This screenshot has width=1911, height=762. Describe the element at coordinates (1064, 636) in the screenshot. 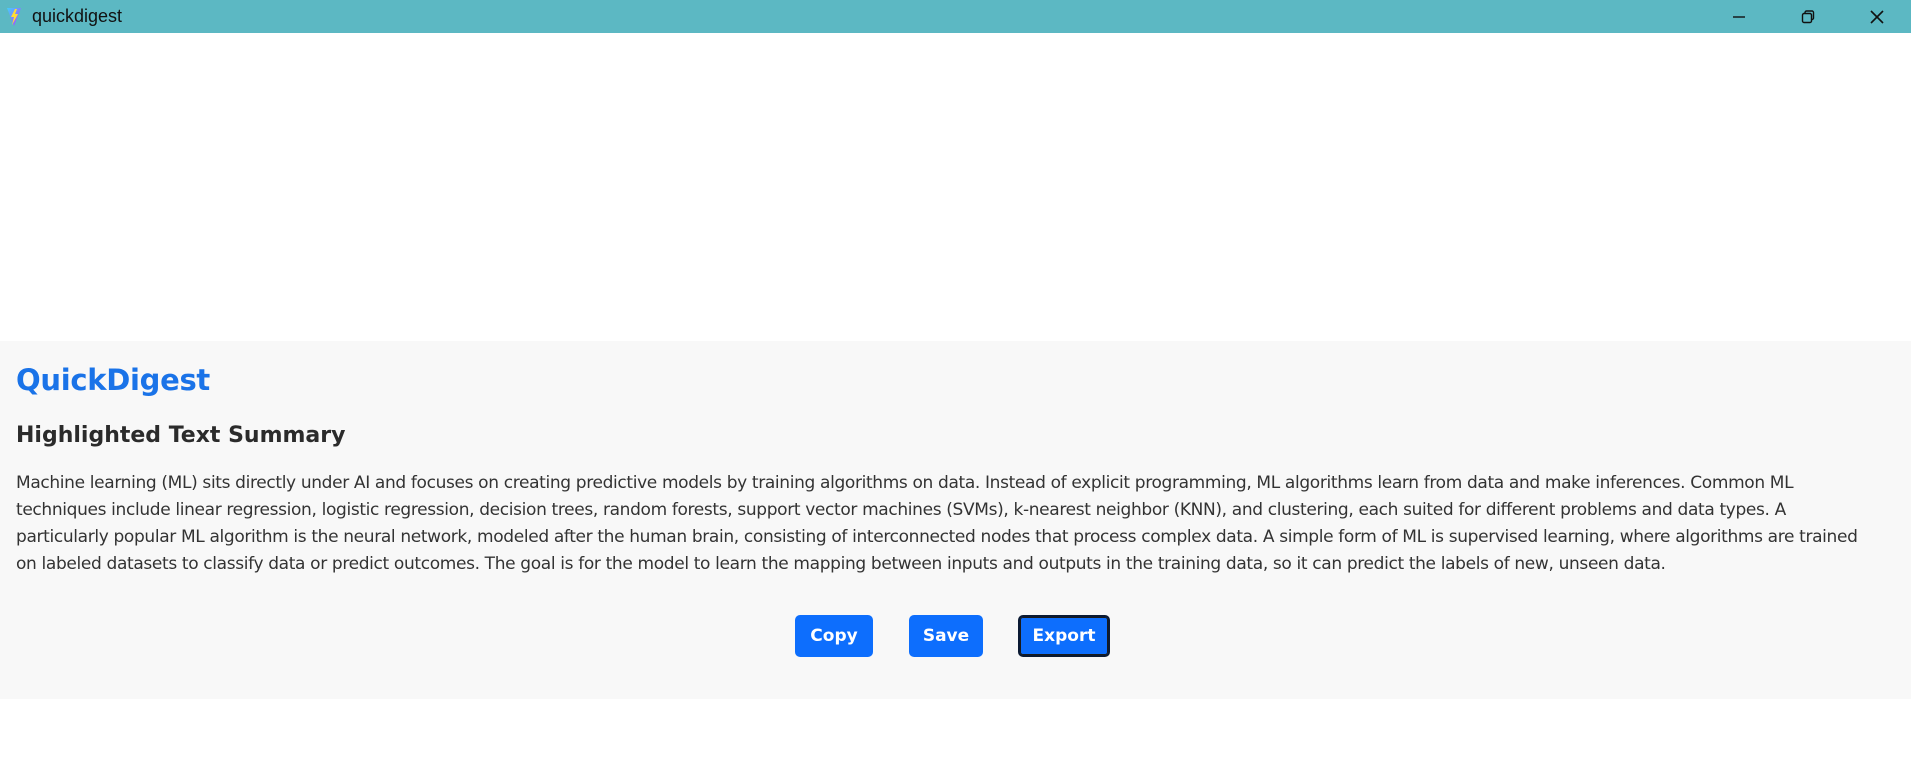

I see `export-button: Export` at that location.